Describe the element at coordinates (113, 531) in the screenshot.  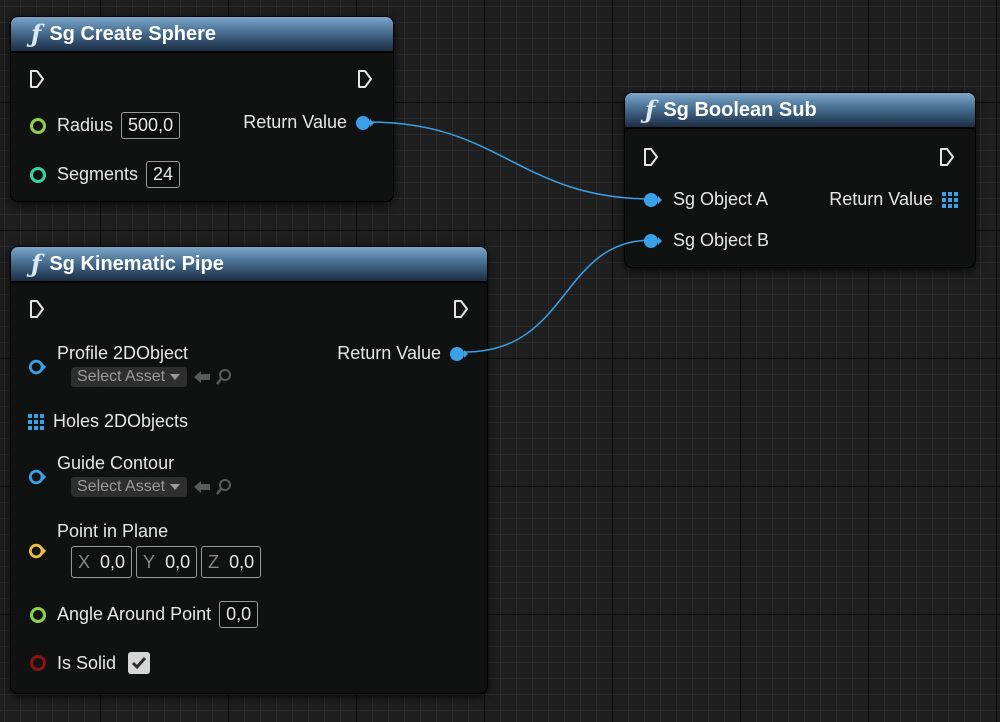
I see `point-label: Point in Plane` at that location.